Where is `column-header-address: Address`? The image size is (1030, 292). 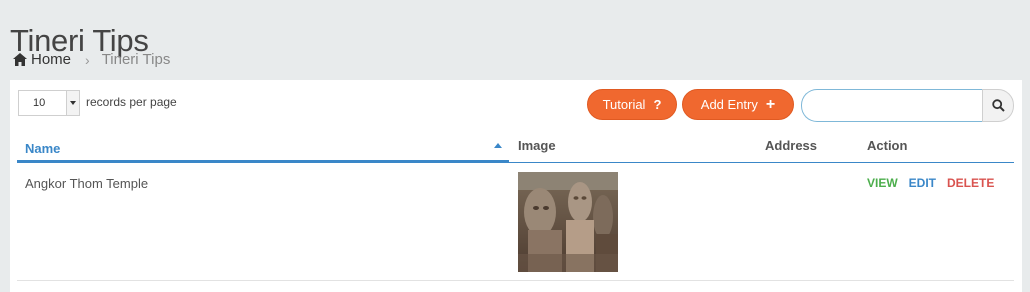
column-header-address: Address is located at coordinates (791, 145).